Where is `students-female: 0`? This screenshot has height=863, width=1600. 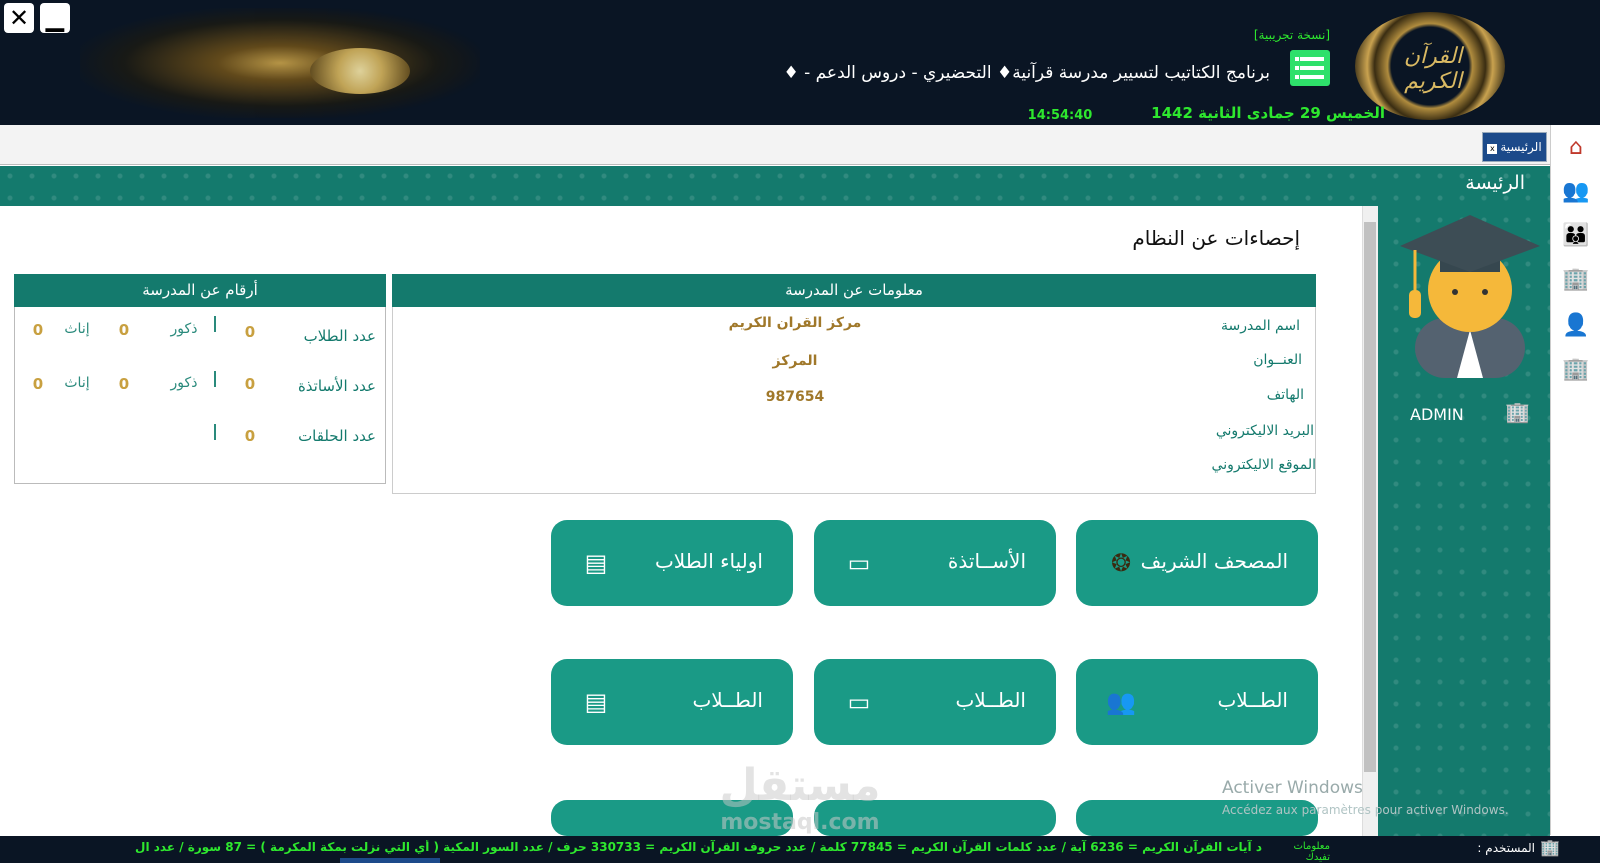
students-female: 0 is located at coordinates (38, 330).